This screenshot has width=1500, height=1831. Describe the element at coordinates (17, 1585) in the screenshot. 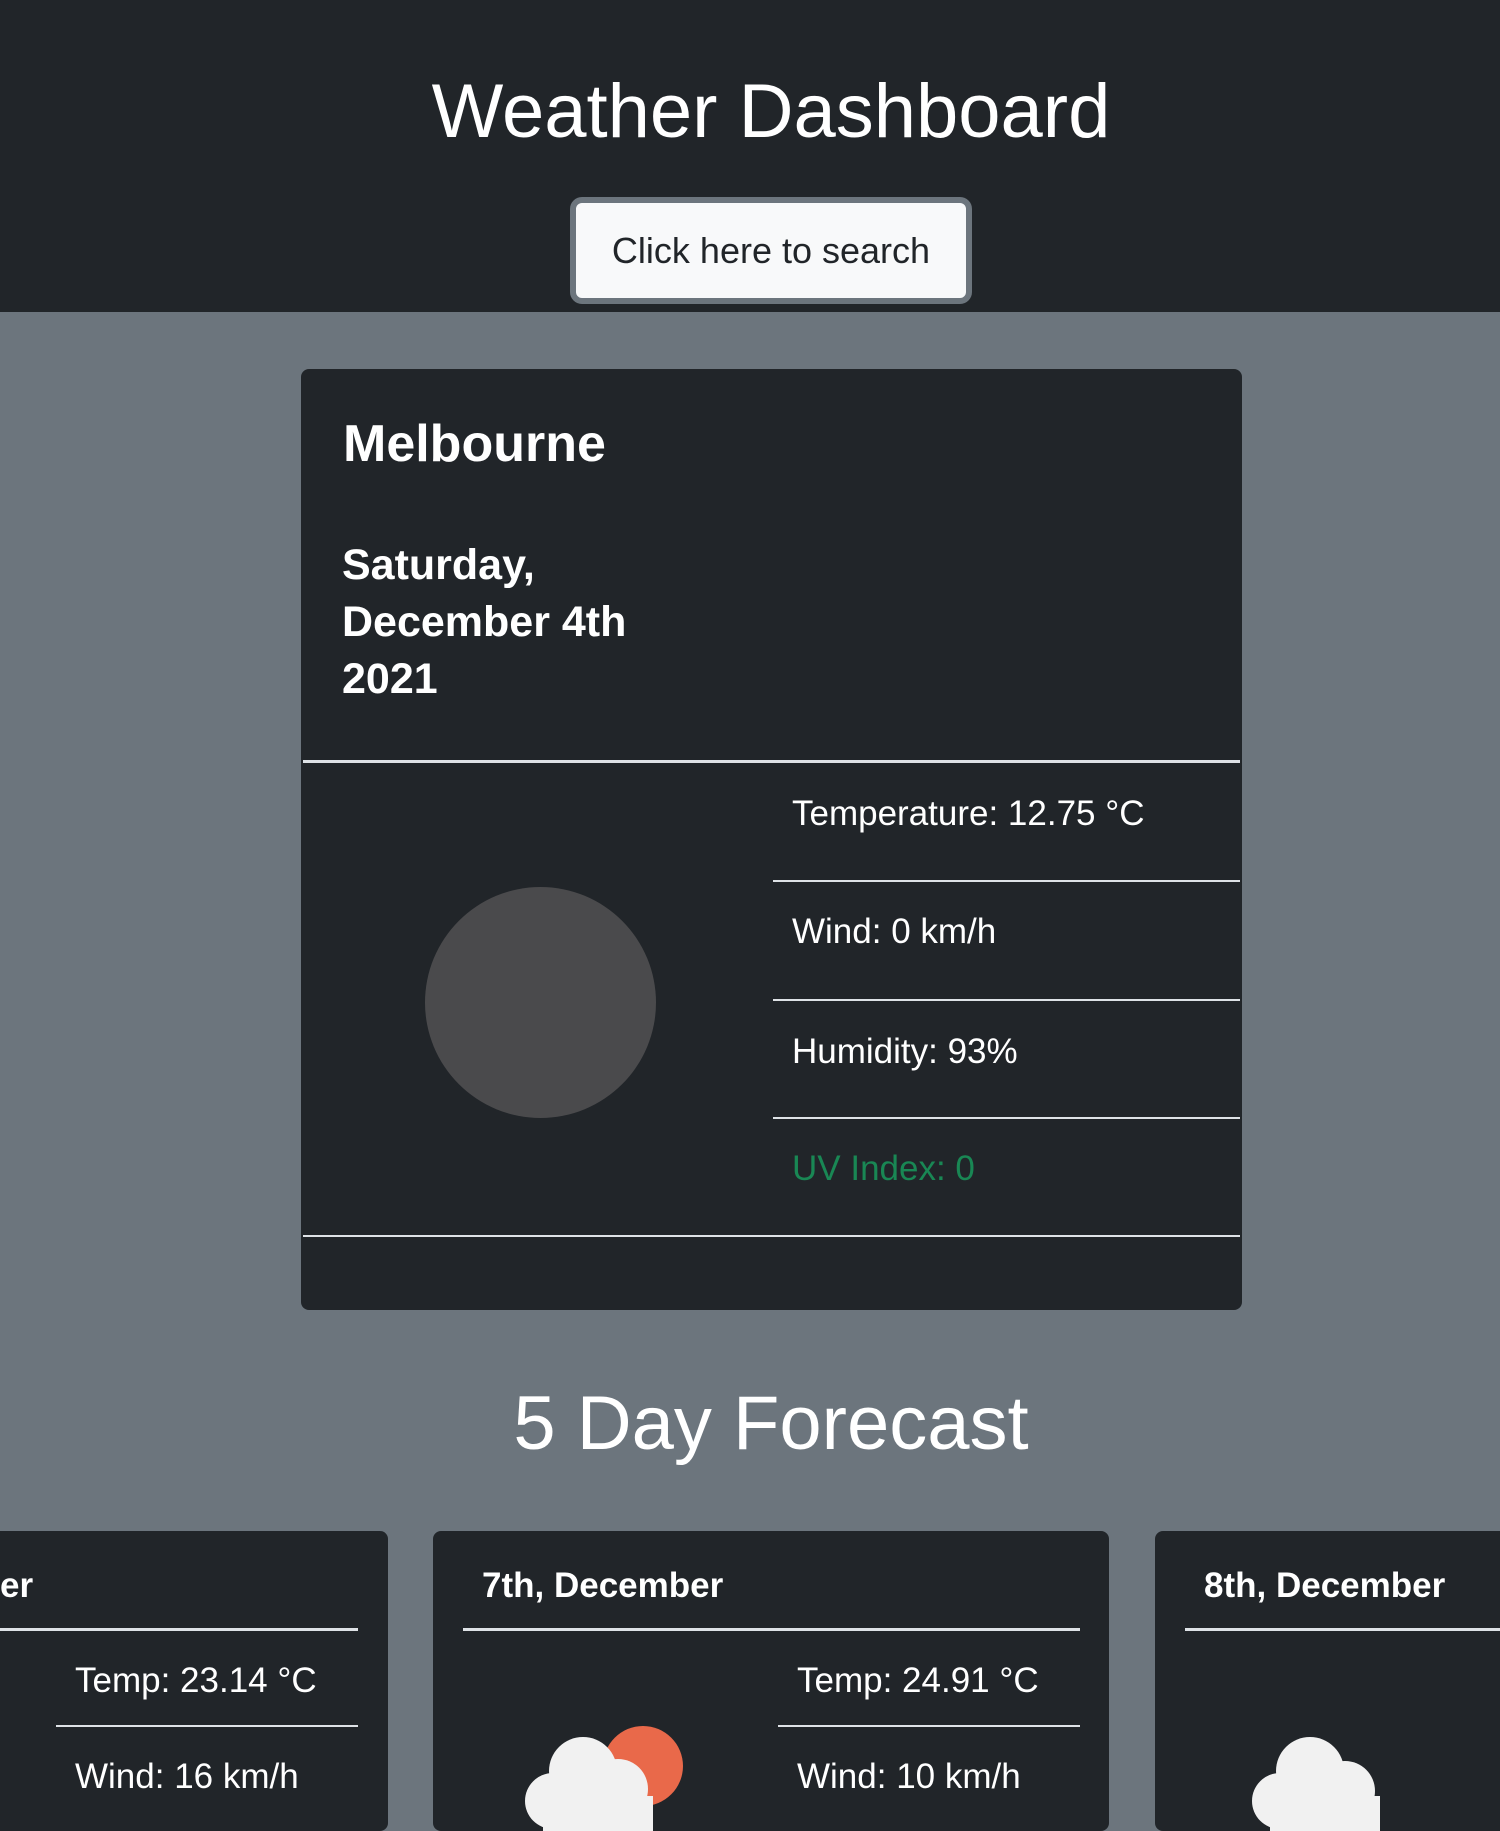

I see `forecast-date: er` at that location.